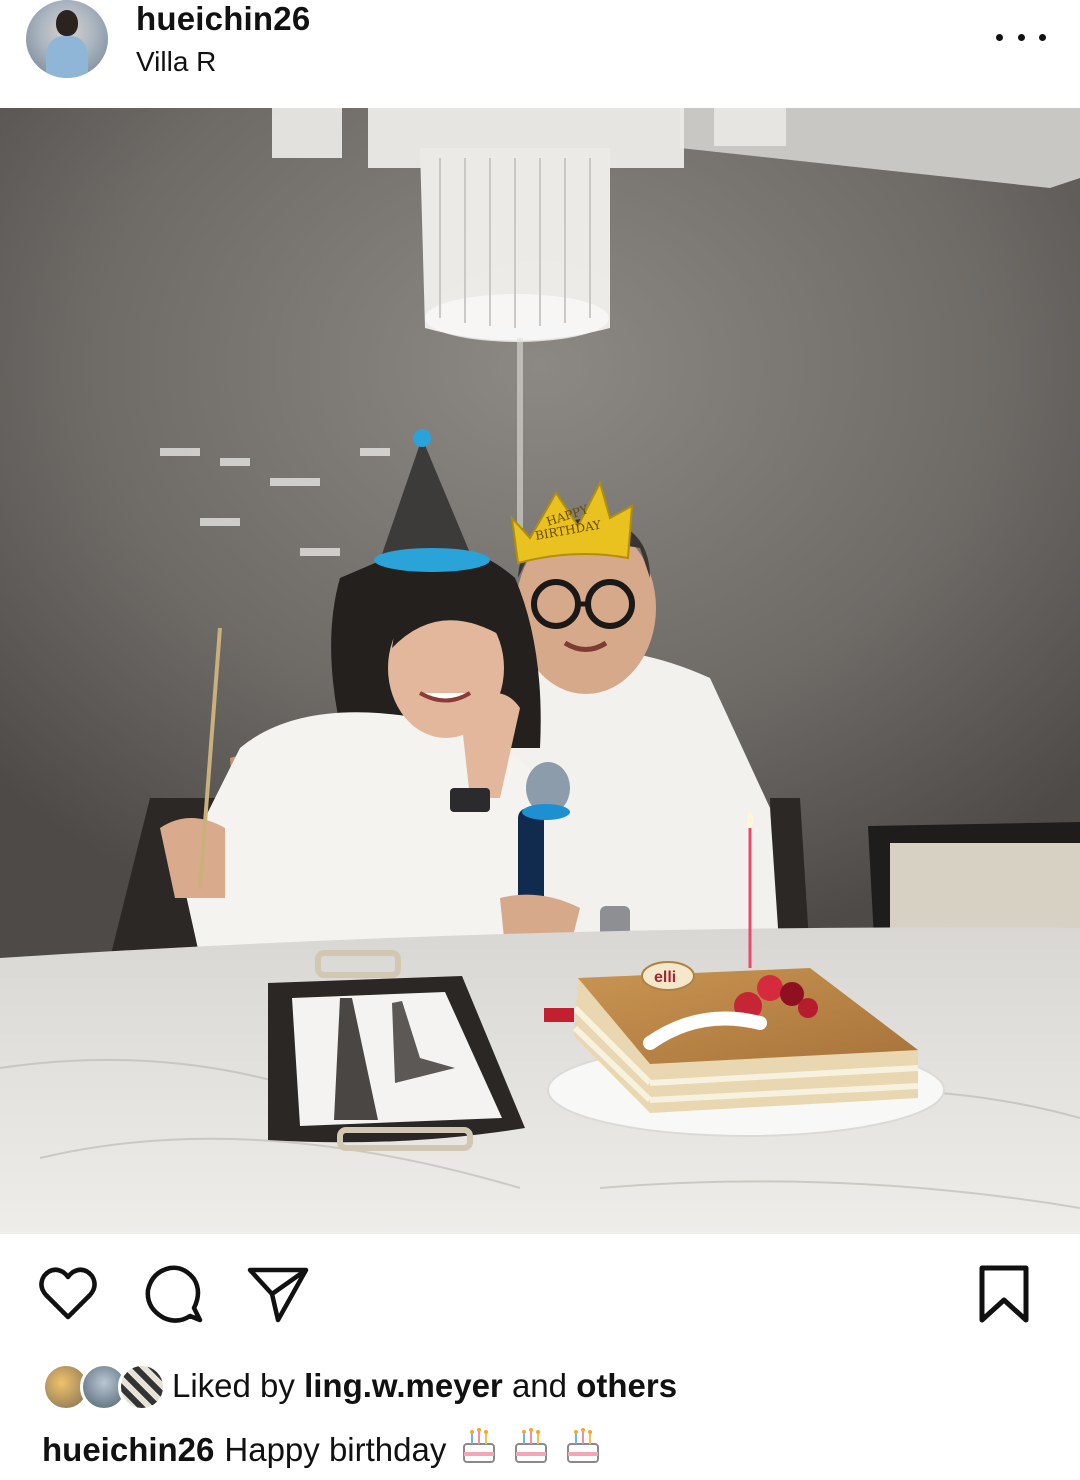  I want to click on and-label: and, so click(539, 1385).